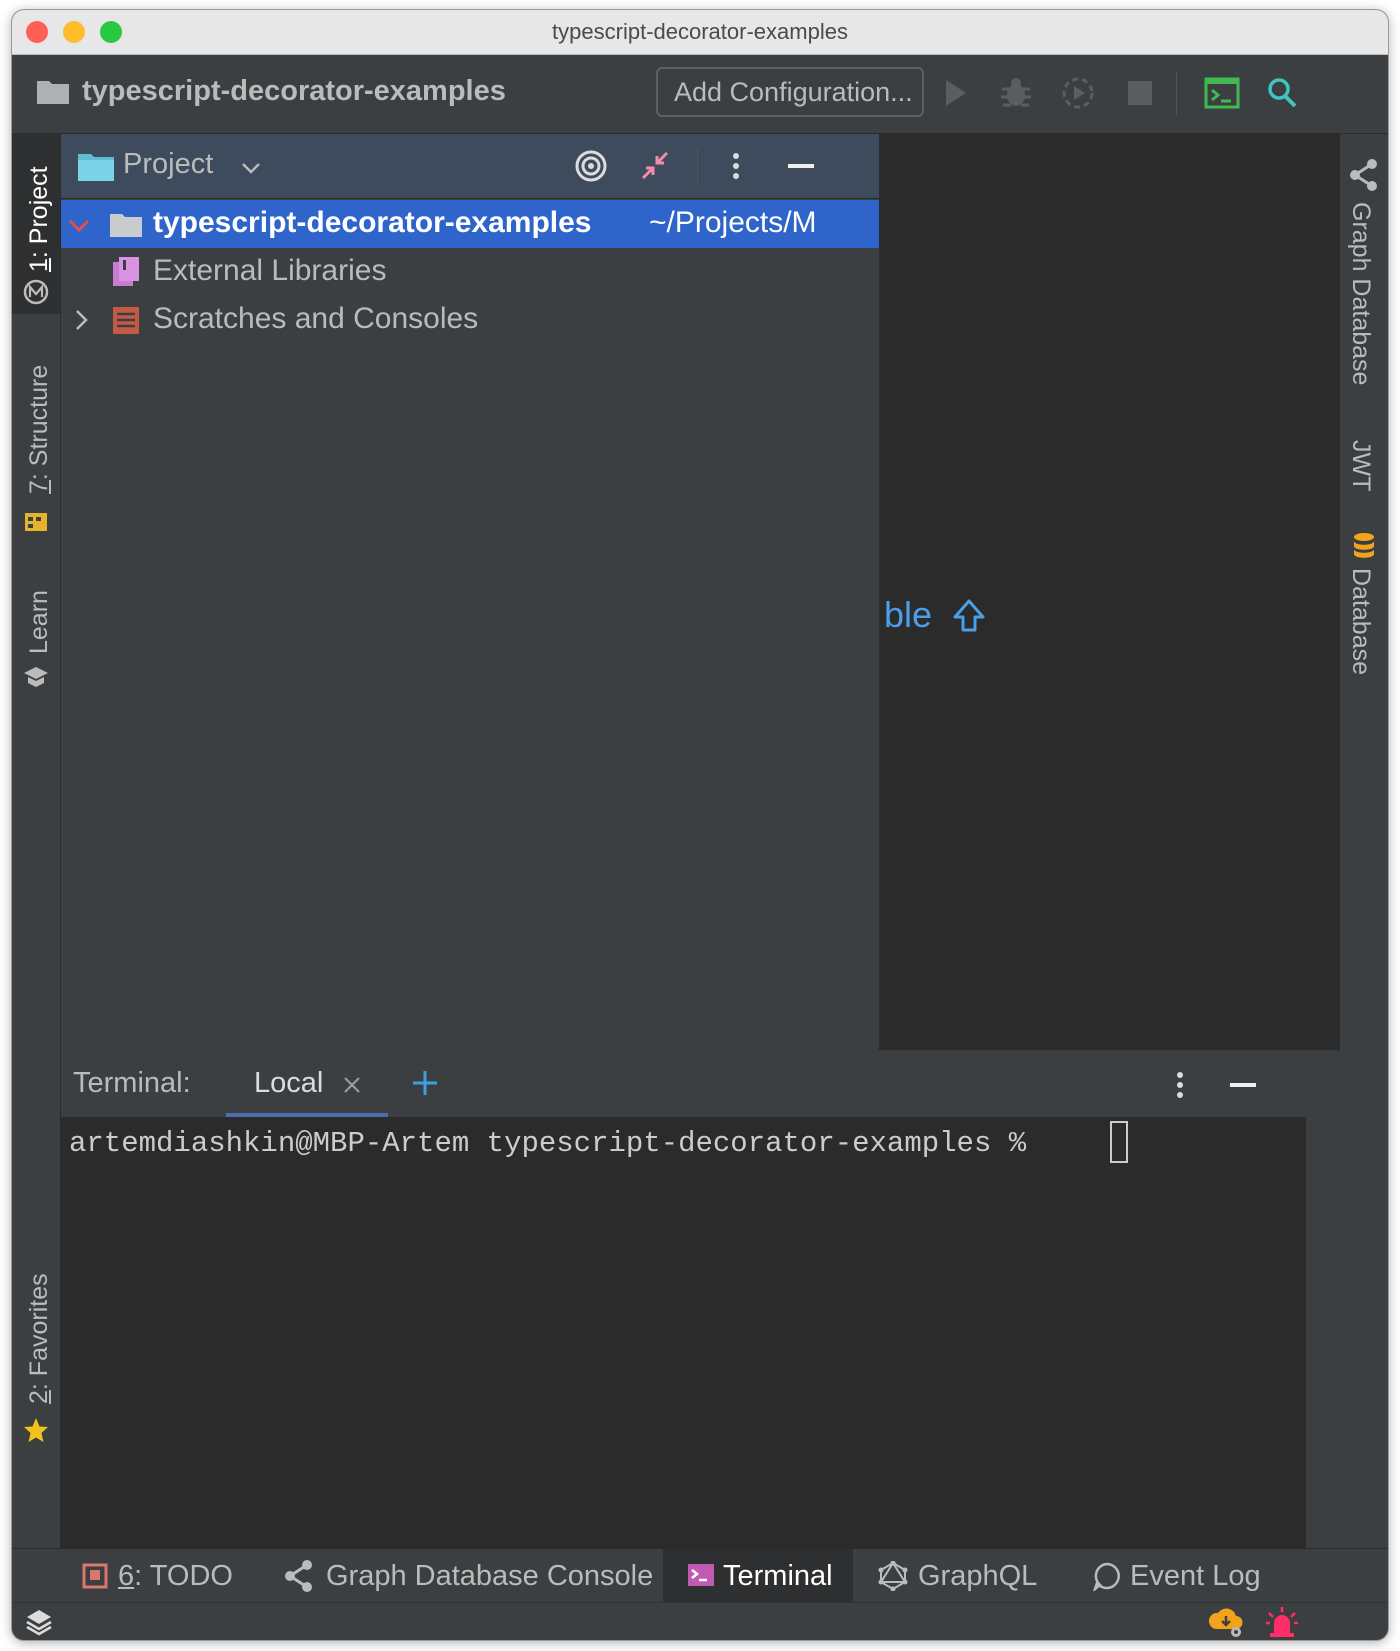 This screenshot has width=1400, height=1651. What do you see at coordinates (39, 1325) in the screenshot?
I see `tool-tab-label: Favorites` at bounding box center [39, 1325].